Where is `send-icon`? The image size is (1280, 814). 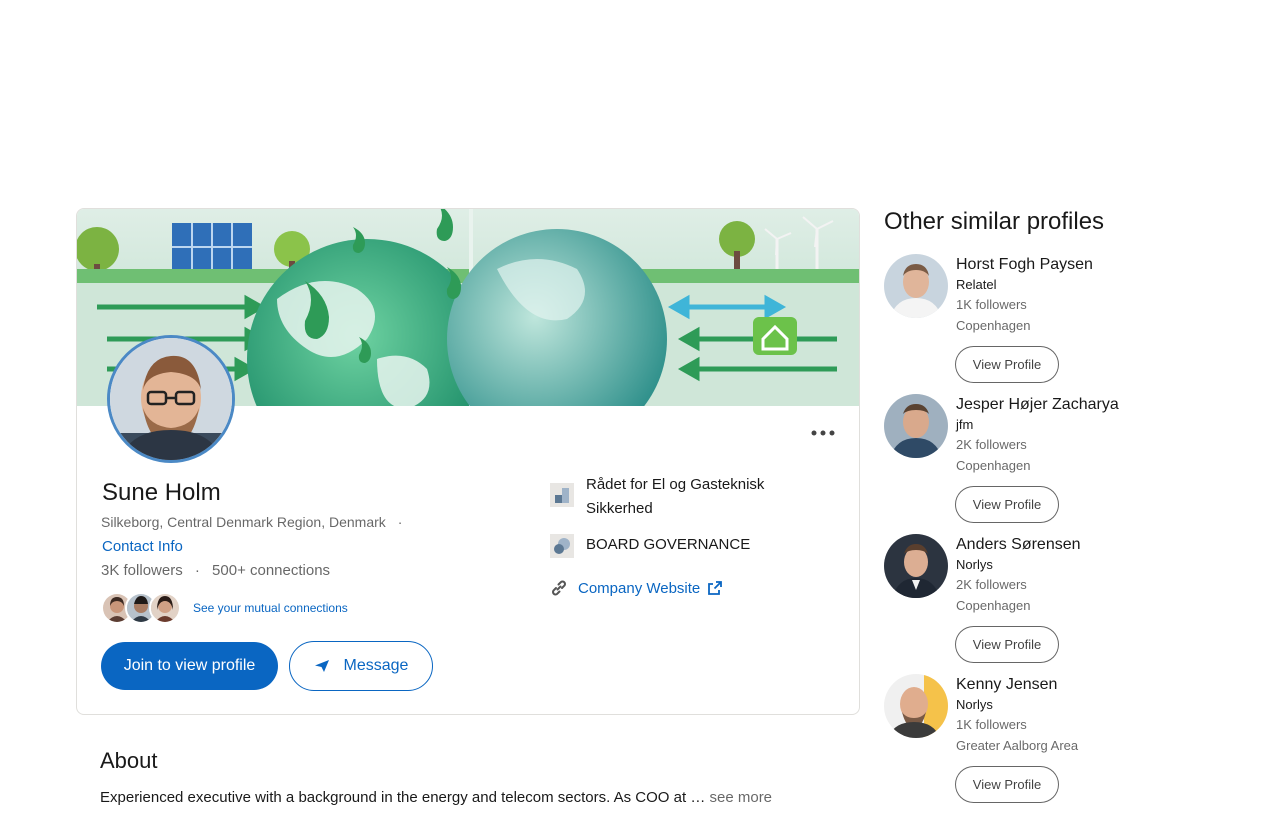 send-icon is located at coordinates (321, 666).